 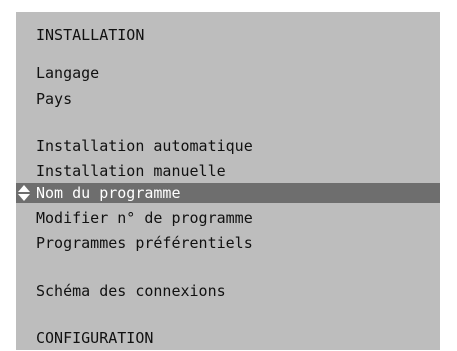 What do you see at coordinates (228, 99) in the screenshot?
I see `menu-item-country: Pays` at bounding box center [228, 99].